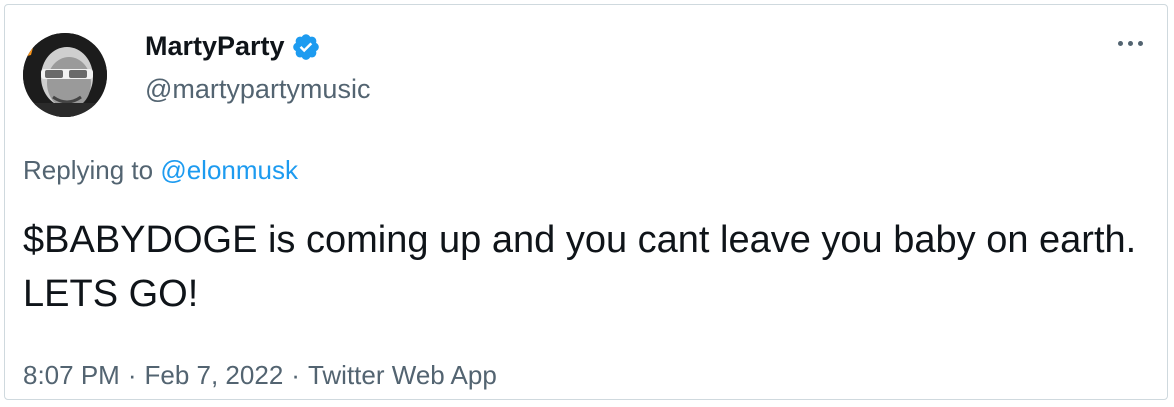  I want to click on tweet-source: Twitter Web App, so click(402, 375).